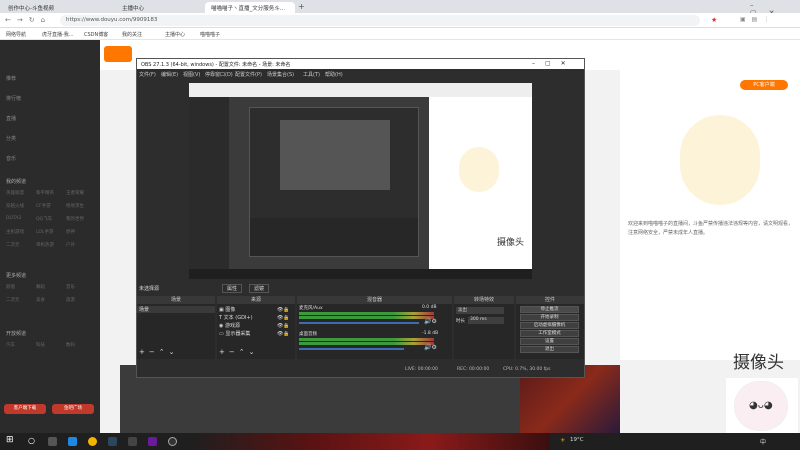 This screenshot has width=800, height=450. I want to click on client-download-button: 客户端下载, so click(25, 409).